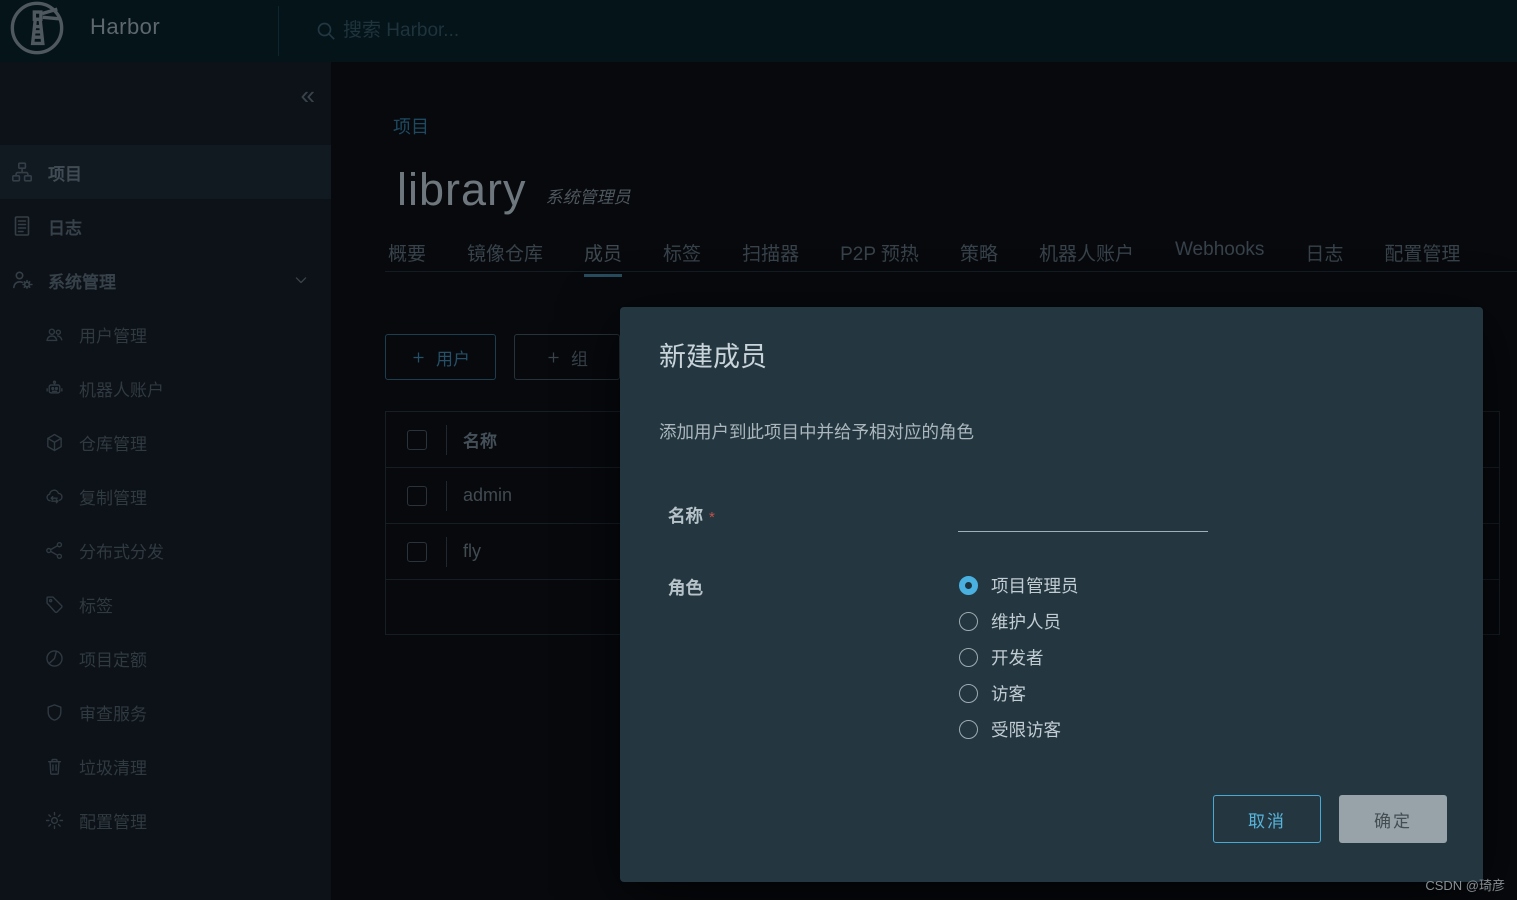 The width and height of the screenshot is (1517, 900). What do you see at coordinates (113, 336) in the screenshot?
I see `sidebar-item-label: 用户管理` at bounding box center [113, 336].